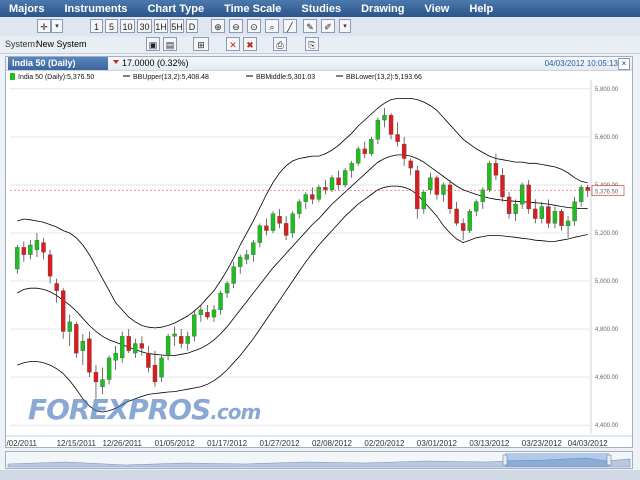 This screenshot has width=640, height=480. What do you see at coordinates (312, 44) in the screenshot?
I see `export-button: ⎘` at bounding box center [312, 44].